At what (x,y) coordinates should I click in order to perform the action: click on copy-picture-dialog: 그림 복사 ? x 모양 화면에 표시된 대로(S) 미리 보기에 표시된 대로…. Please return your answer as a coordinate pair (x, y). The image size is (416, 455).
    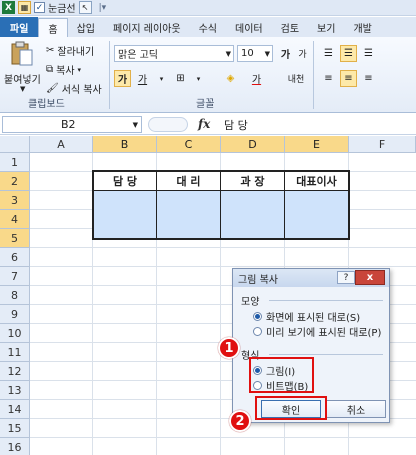
    Looking at the image, I should click on (311, 345).